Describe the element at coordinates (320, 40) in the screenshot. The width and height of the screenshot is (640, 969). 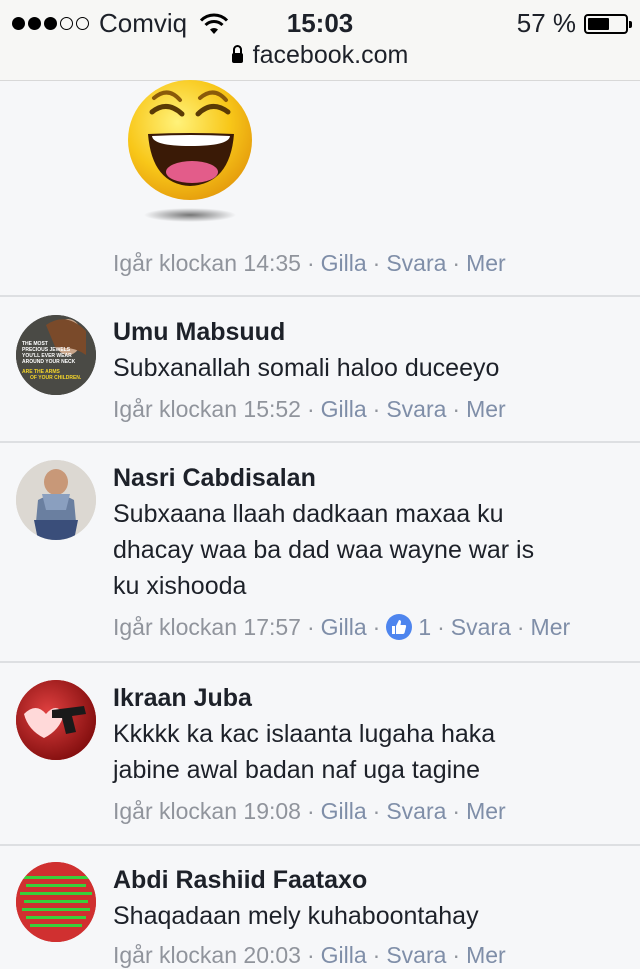
I see `status-bar: Comviq 15:03 57 % facebook.com` at that location.